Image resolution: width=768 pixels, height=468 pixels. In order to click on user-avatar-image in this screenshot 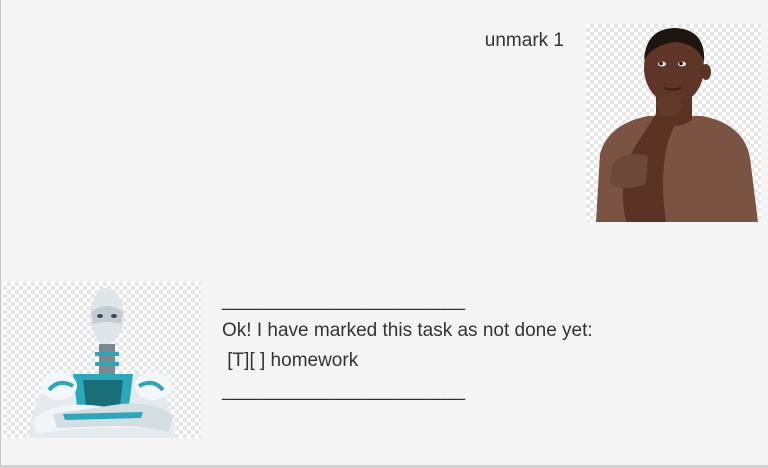, I will do `click(673, 123)`.